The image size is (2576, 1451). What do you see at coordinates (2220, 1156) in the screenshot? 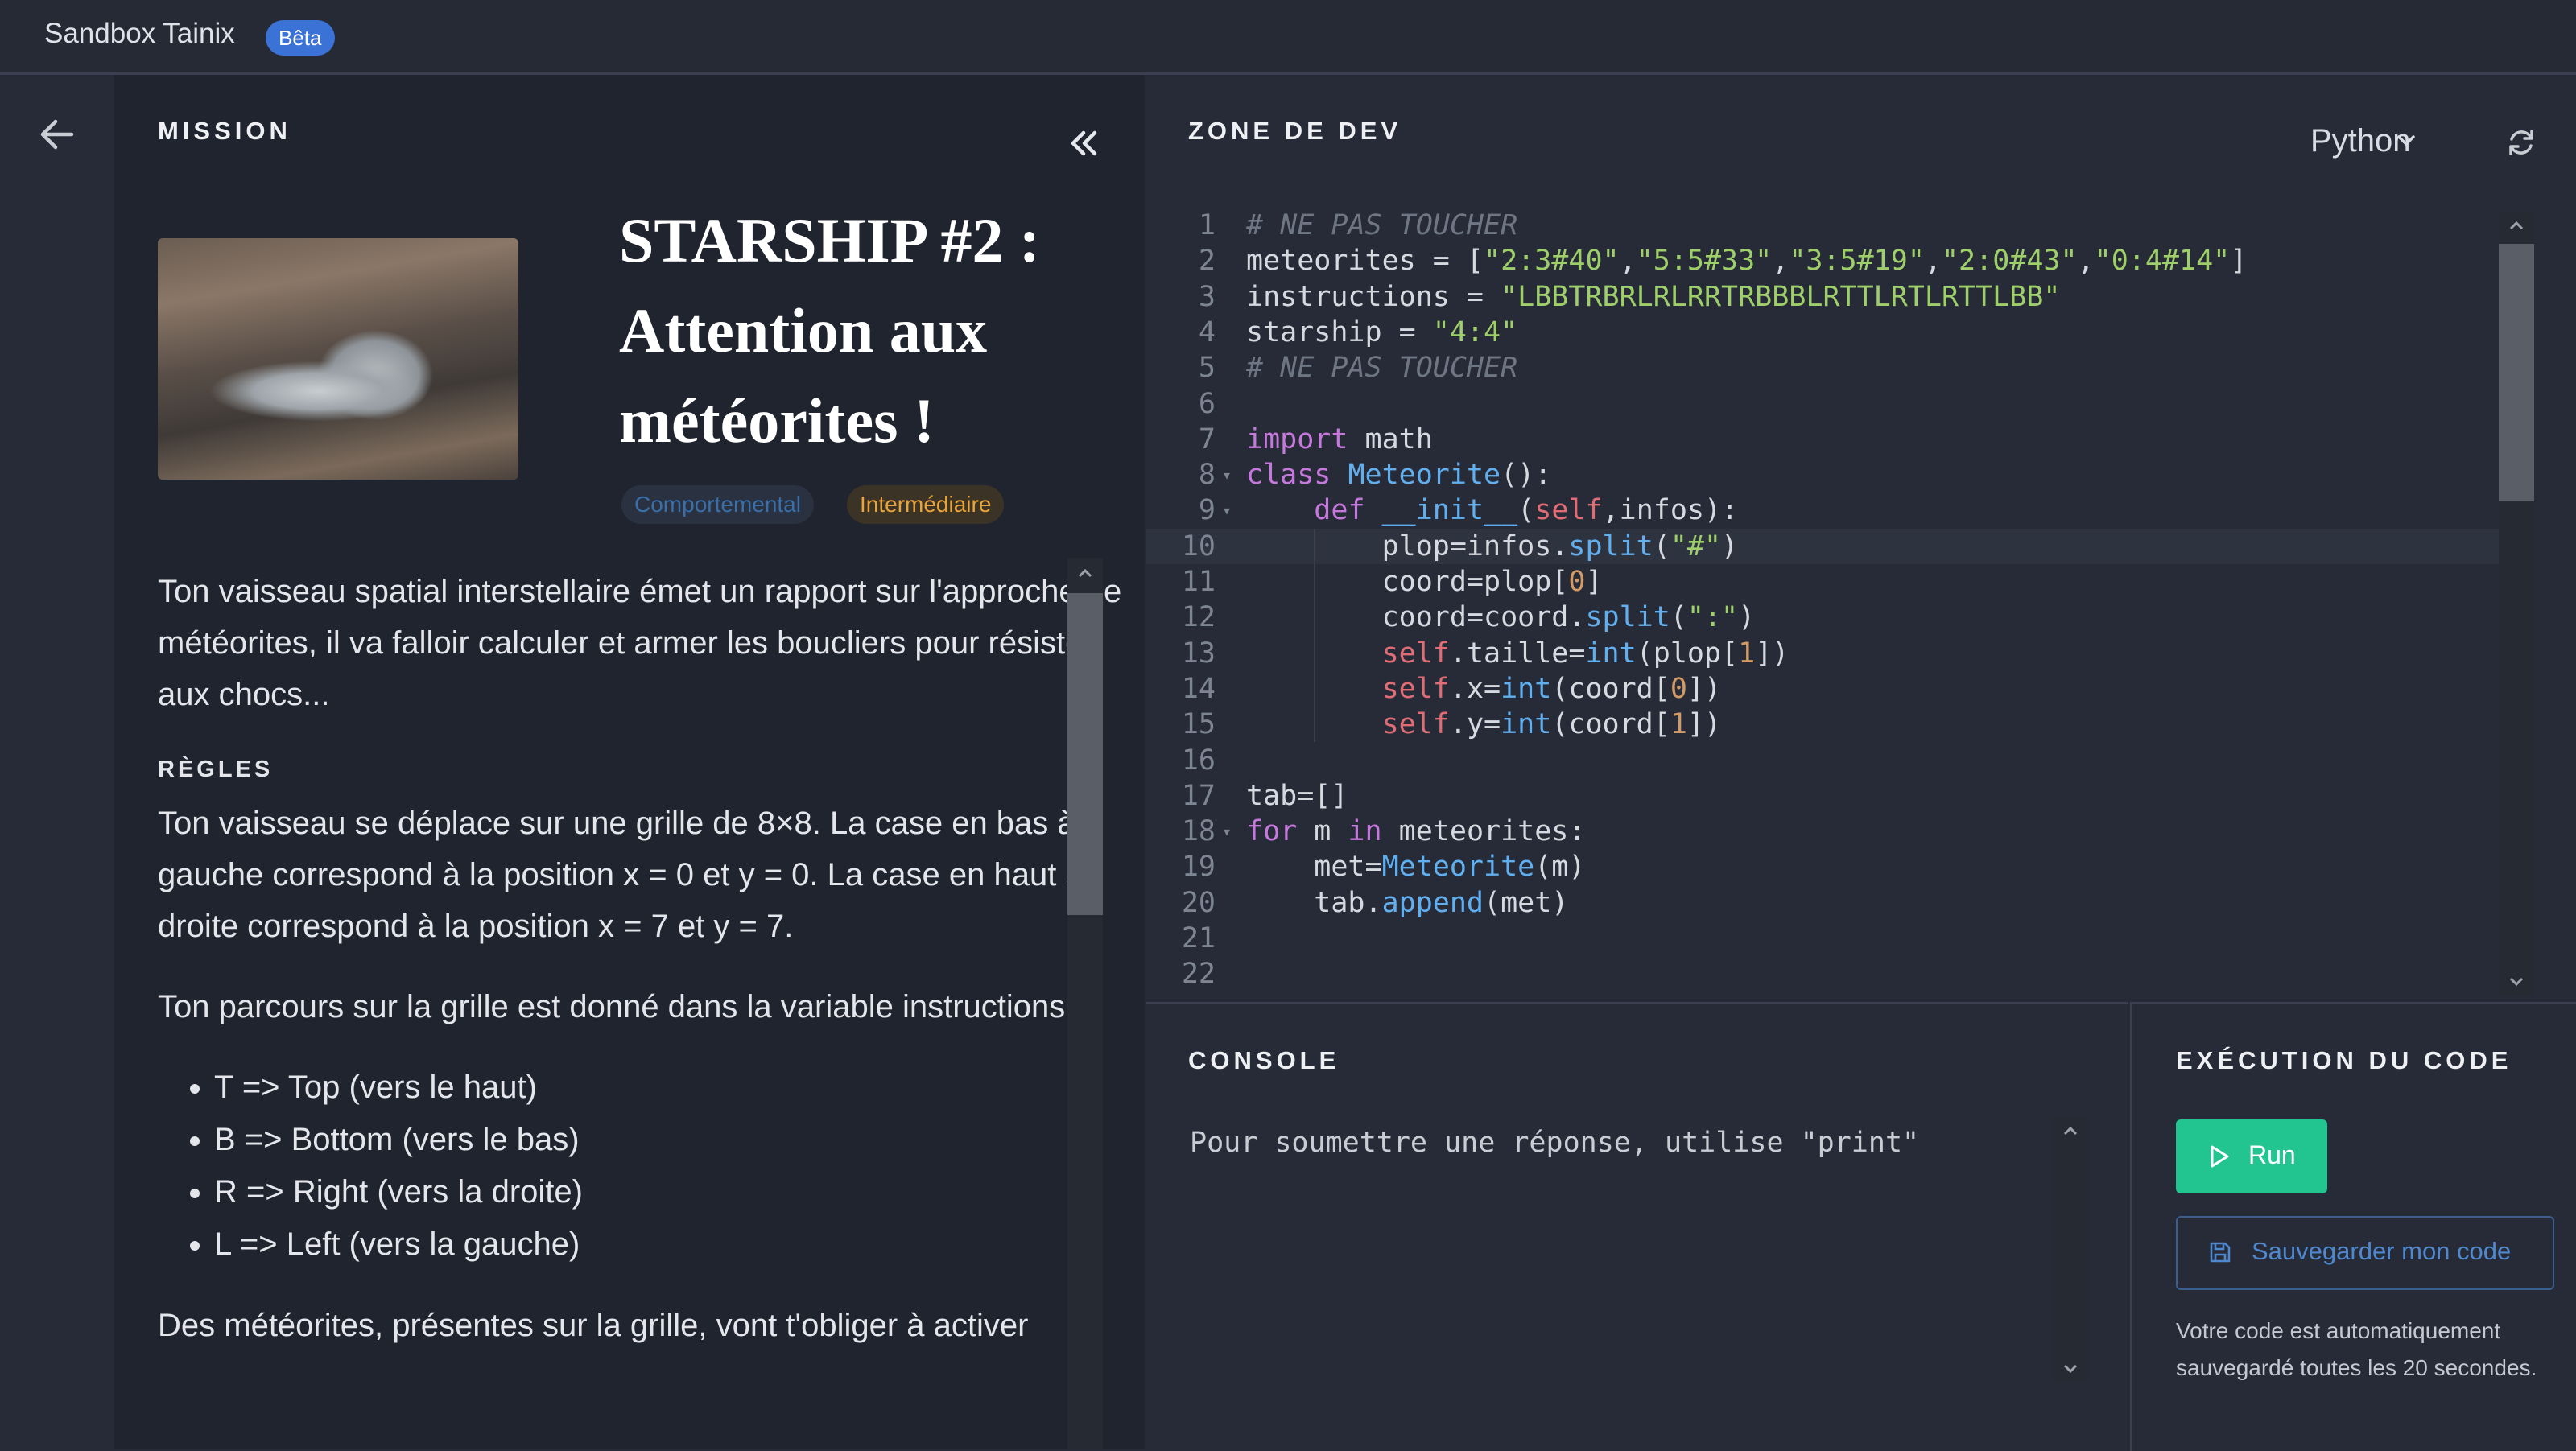
I see `play-icon` at bounding box center [2220, 1156].